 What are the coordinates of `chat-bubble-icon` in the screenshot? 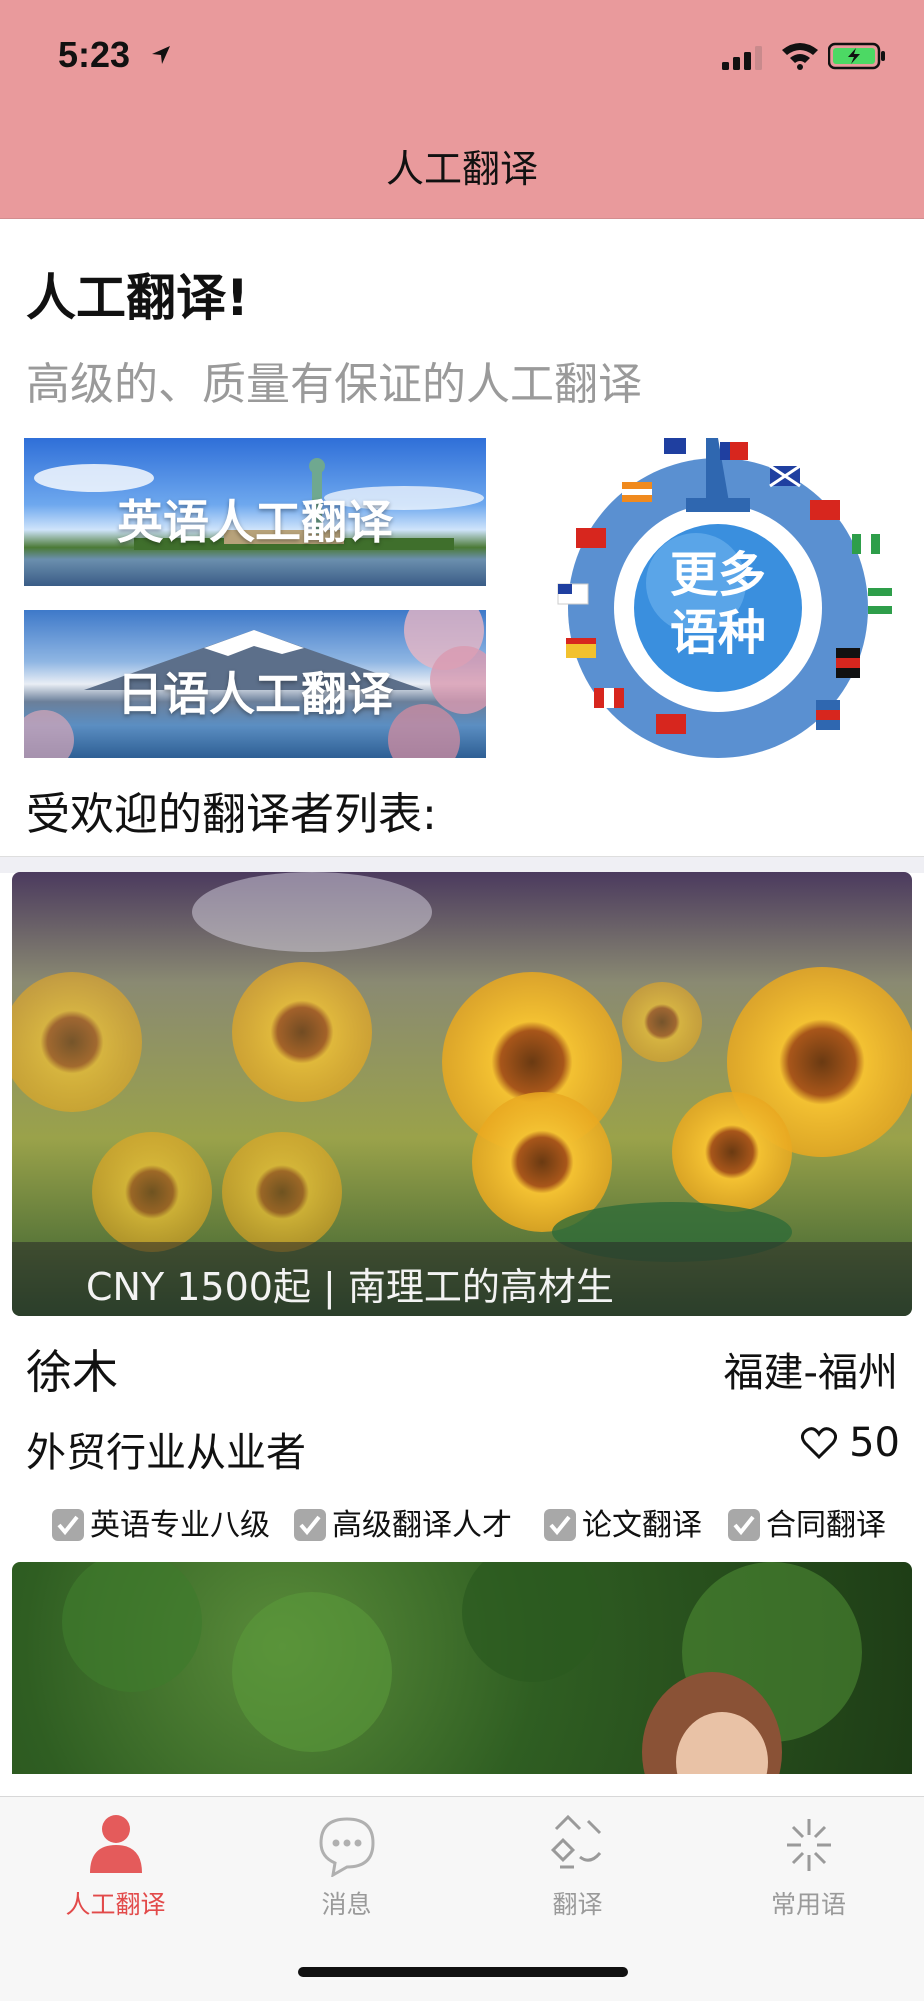 It's located at (347, 1847).